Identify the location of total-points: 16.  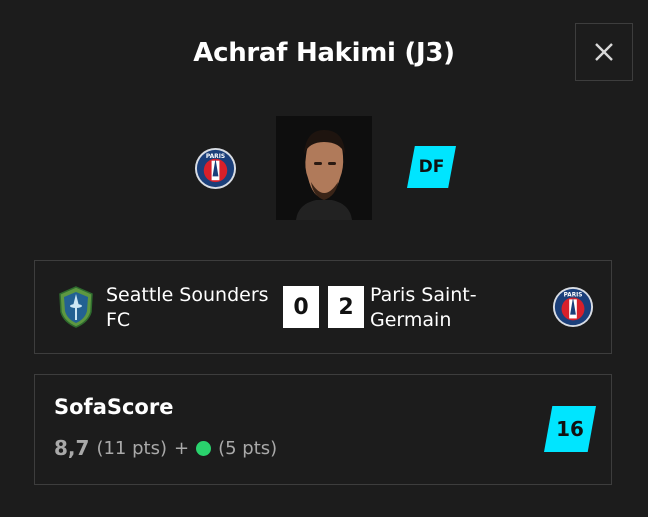
(570, 429).